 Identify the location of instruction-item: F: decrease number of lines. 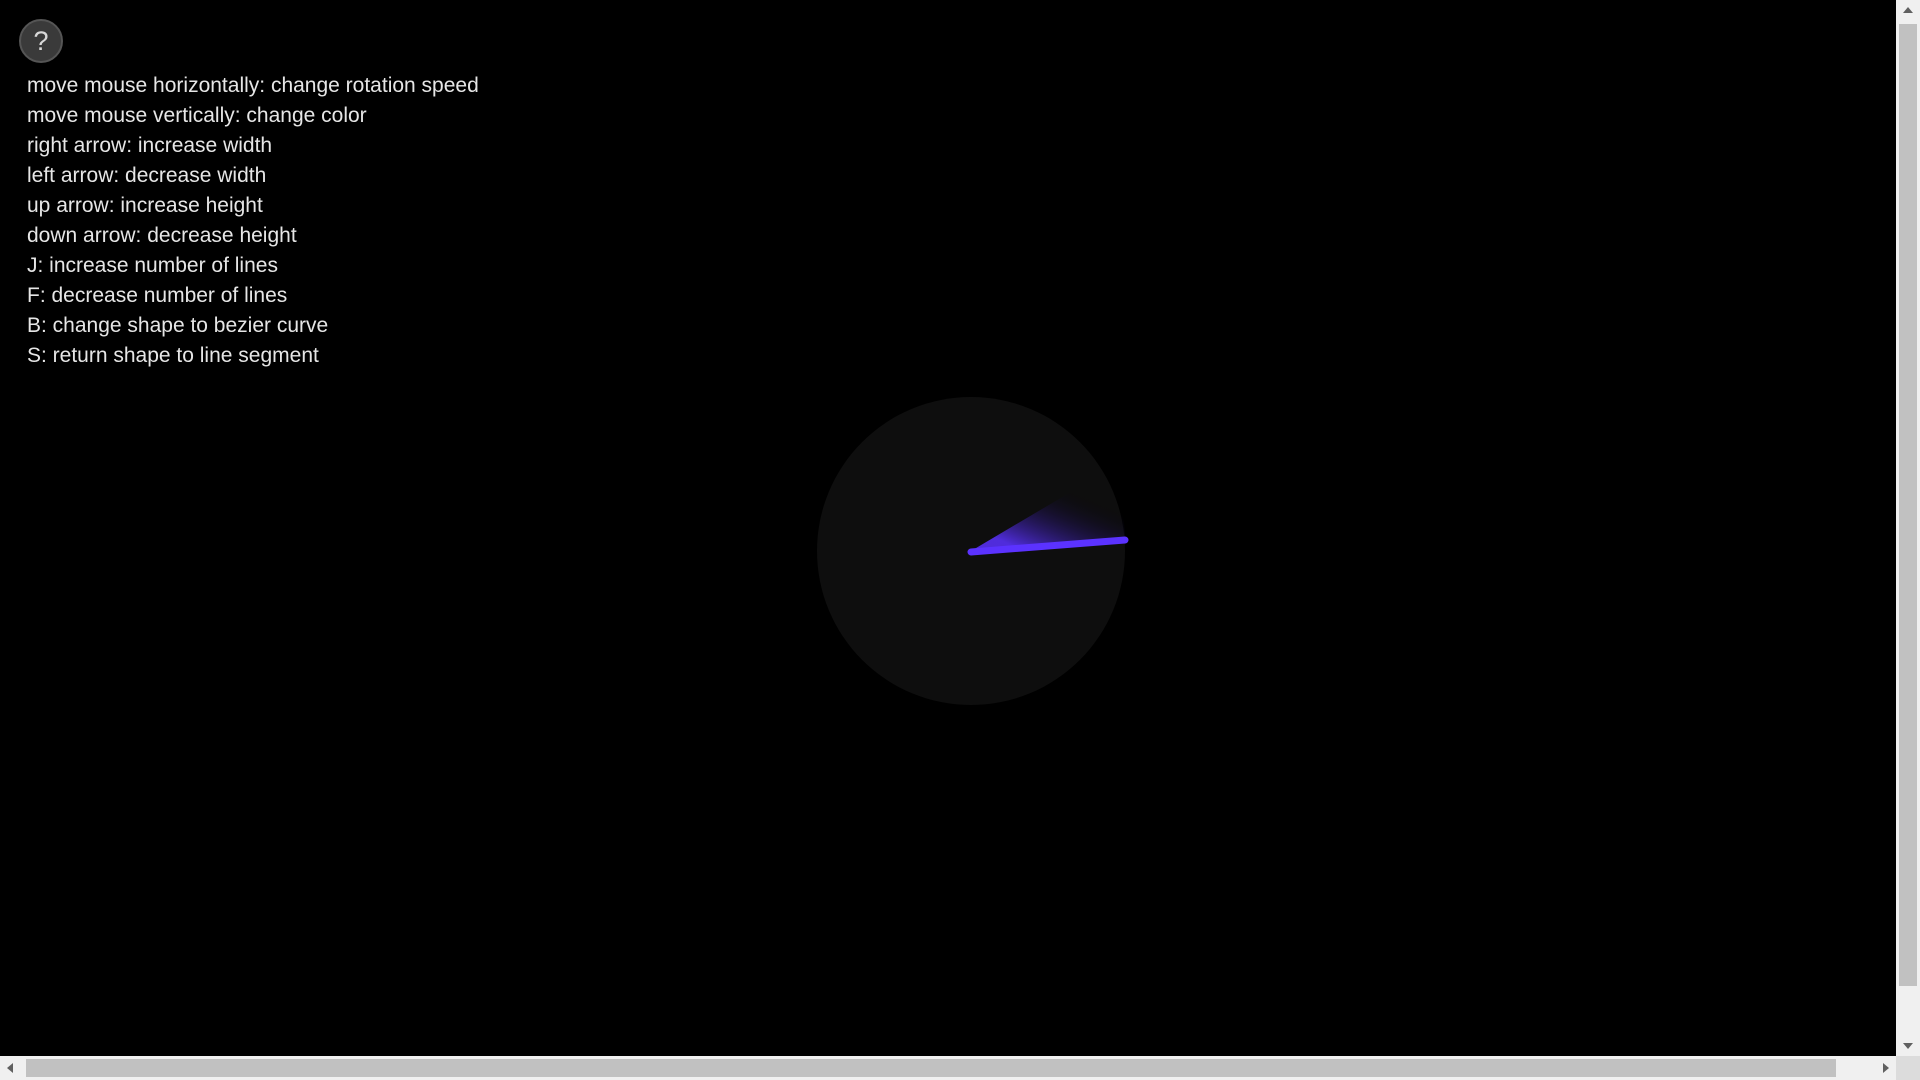
(157, 295).